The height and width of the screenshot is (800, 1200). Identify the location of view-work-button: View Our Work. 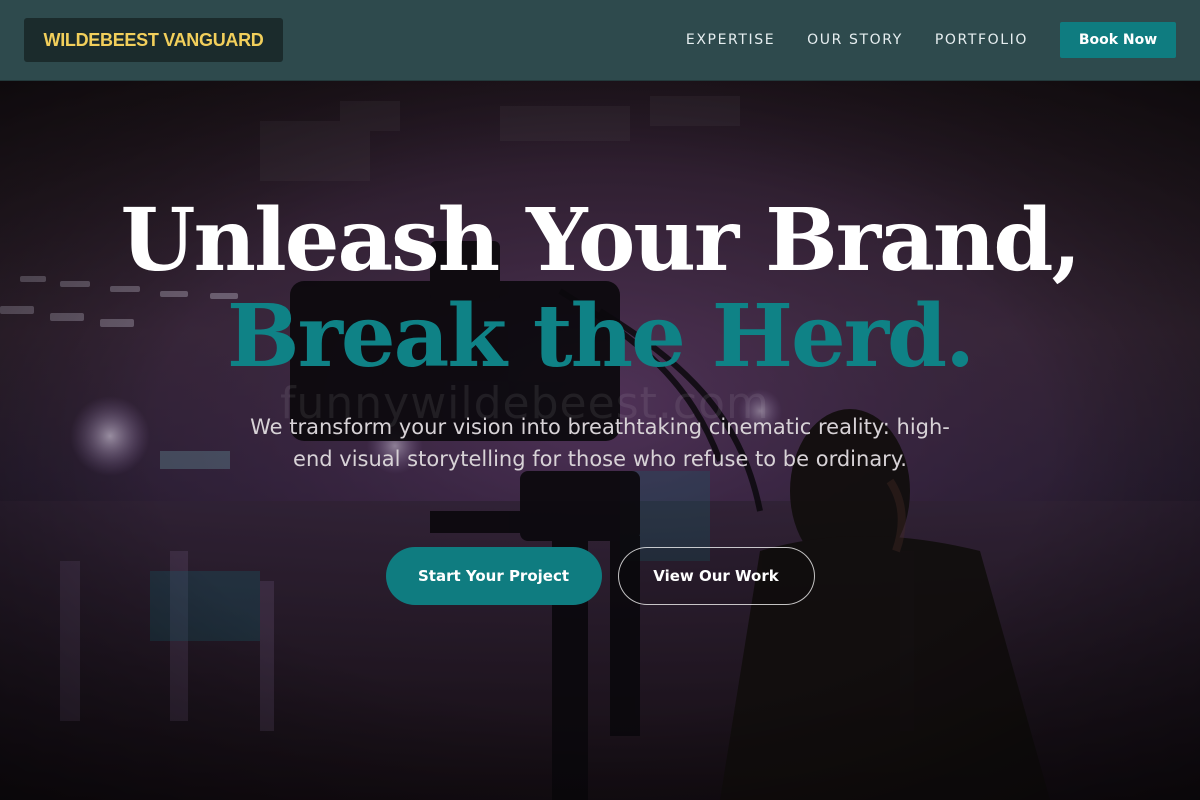
(716, 576).